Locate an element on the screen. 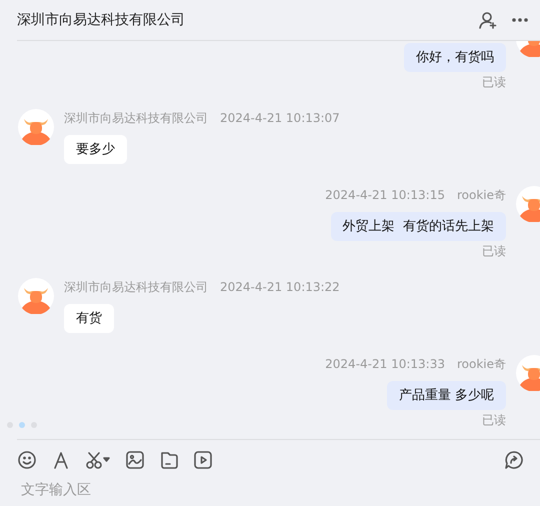 The width and height of the screenshot is (540, 506). message-input: 文字输入区 is located at coordinates (171, 490).